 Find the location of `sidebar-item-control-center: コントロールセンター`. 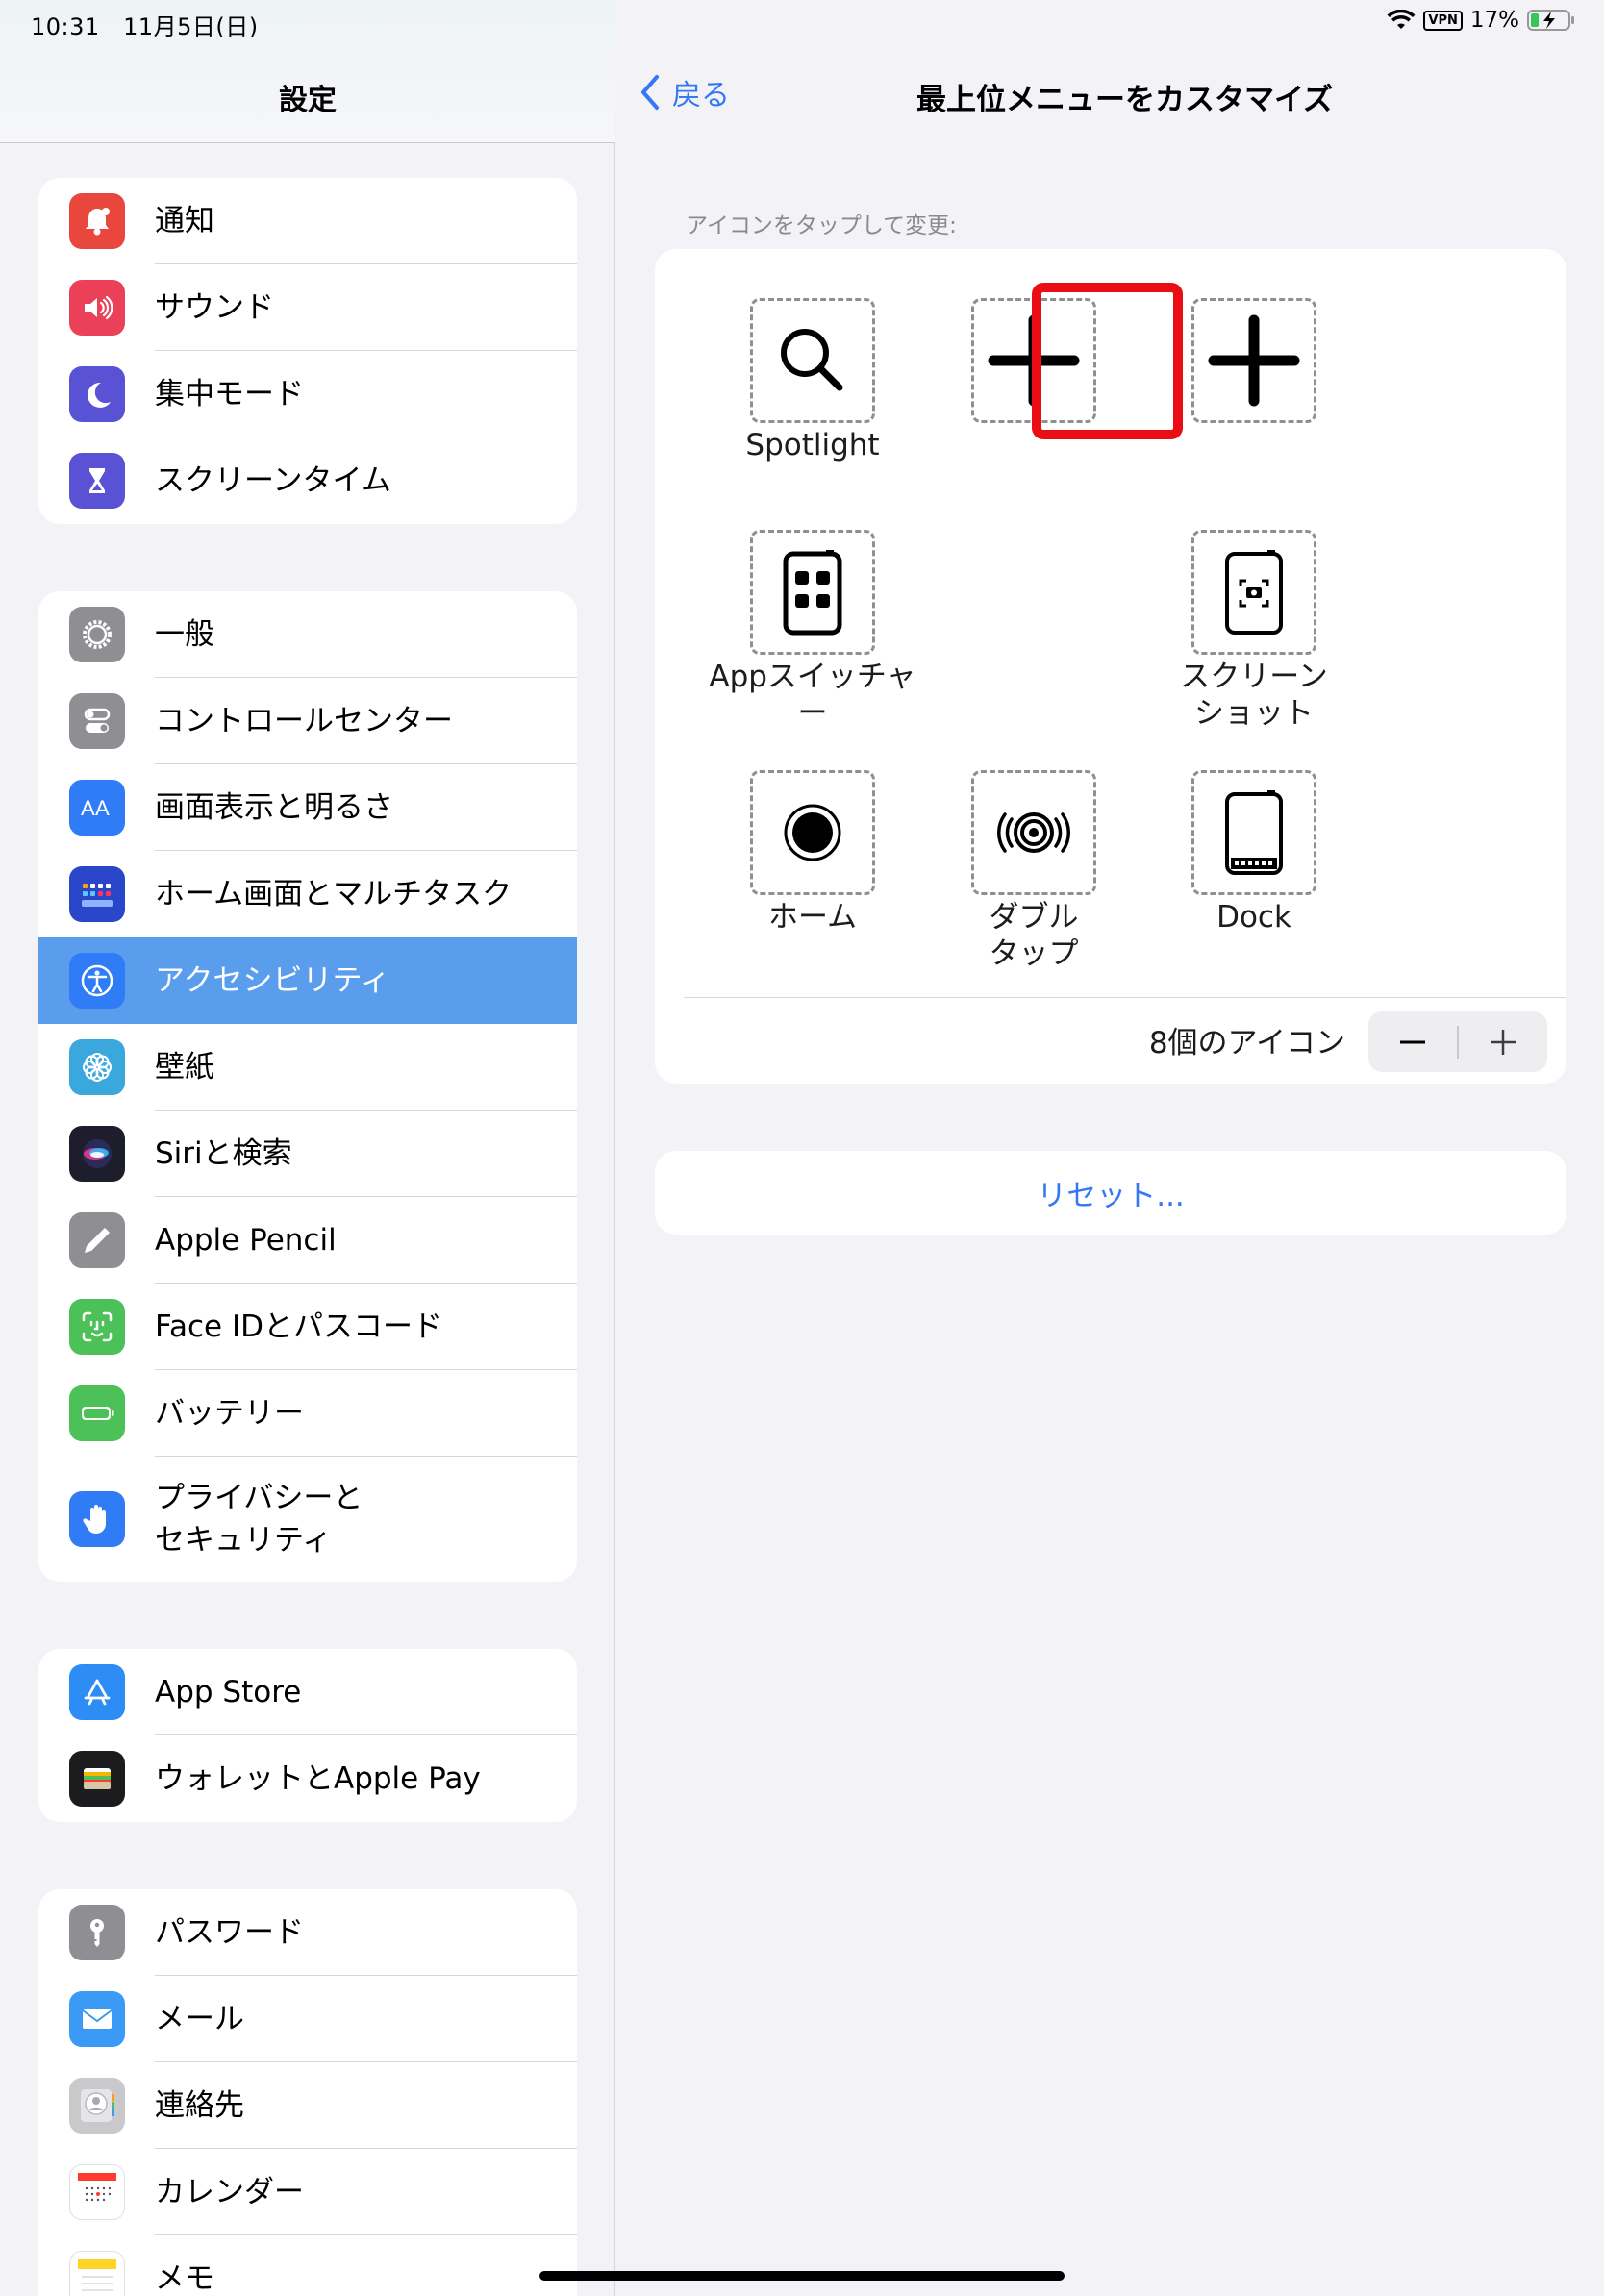

sidebar-item-control-center: コントロールセンター is located at coordinates (307, 721).